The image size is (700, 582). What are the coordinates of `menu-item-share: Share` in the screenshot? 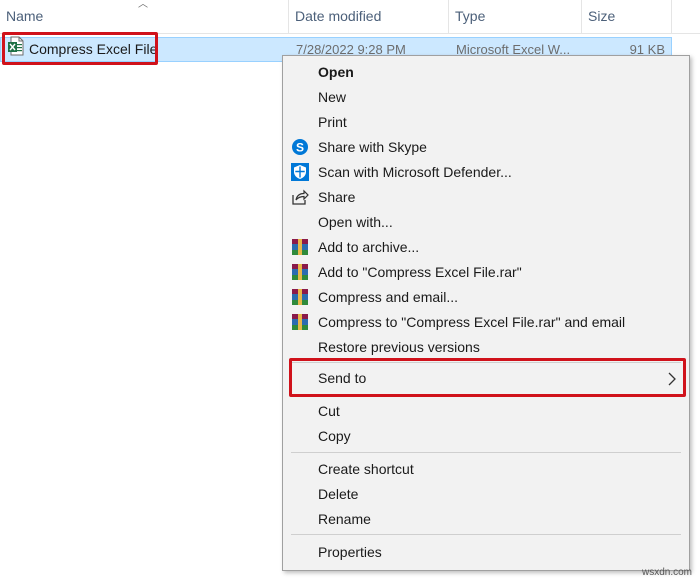 It's located at (486, 197).